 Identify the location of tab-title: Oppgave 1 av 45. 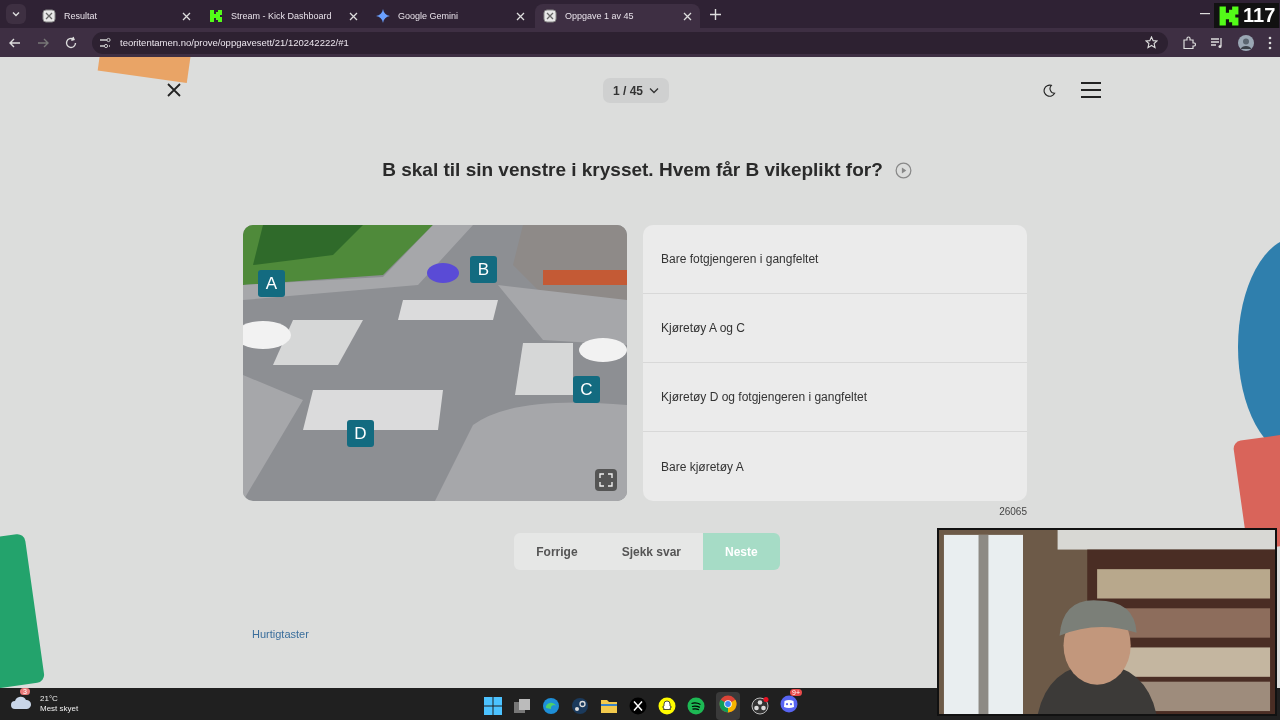
(600, 16).